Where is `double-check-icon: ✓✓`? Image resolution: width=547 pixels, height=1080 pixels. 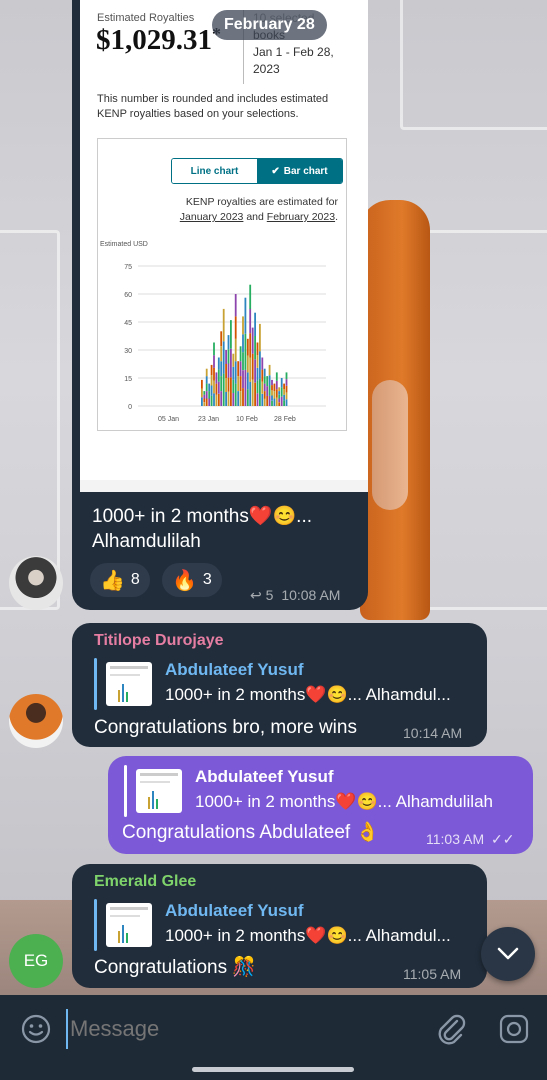
double-check-icon: ✓✓ is located at coordinates (503, 839).